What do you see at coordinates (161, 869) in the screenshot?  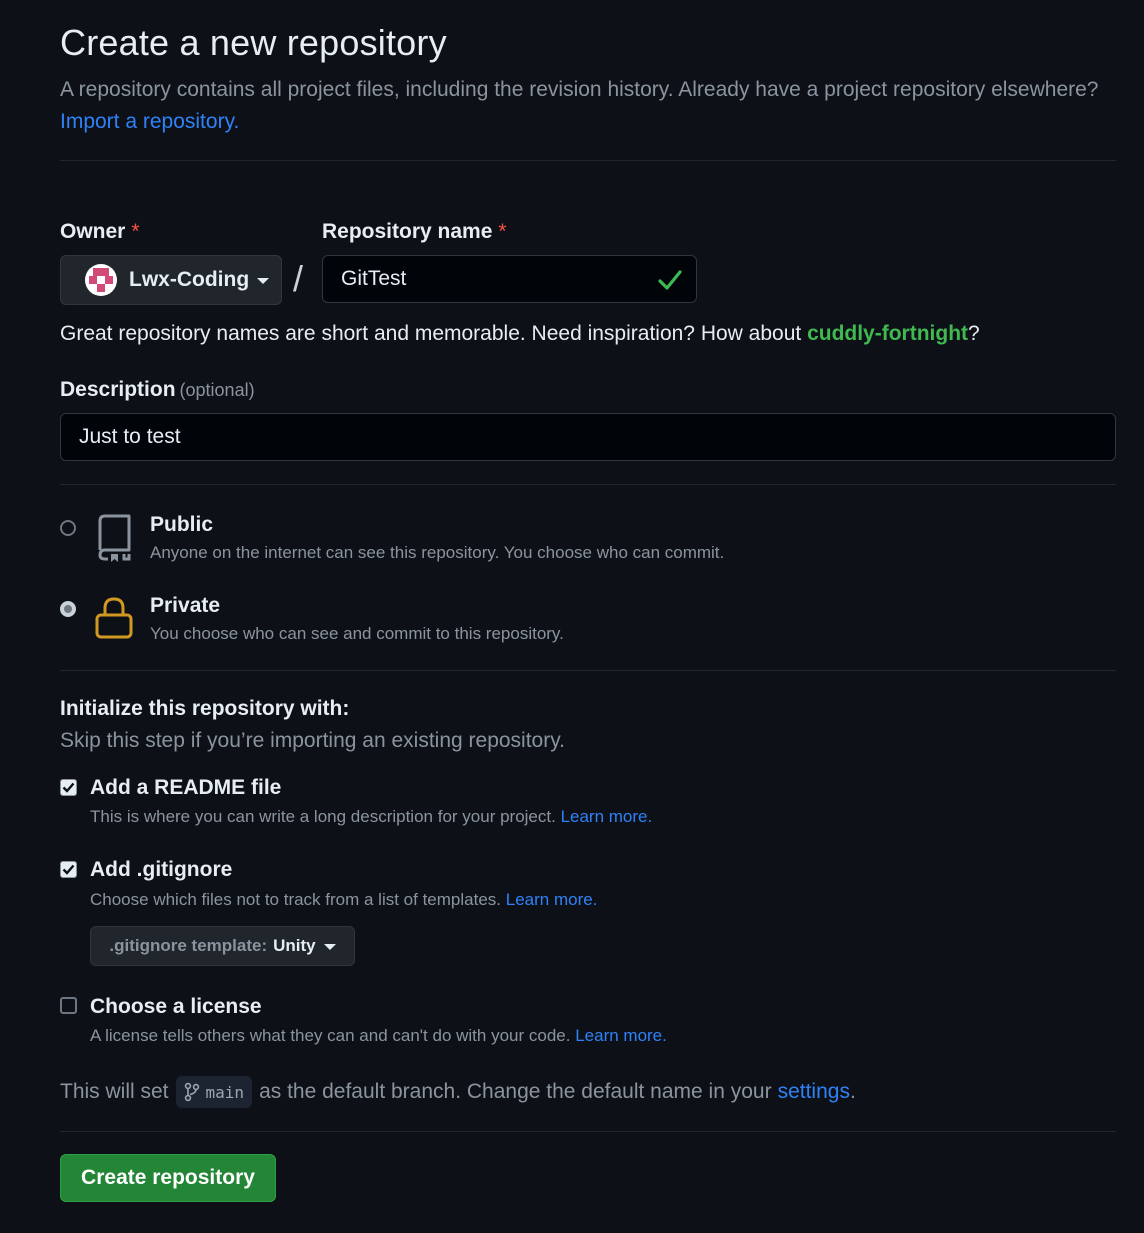 I see `gitignore-title: Add .gitignore` at bounding box center [161, 869].